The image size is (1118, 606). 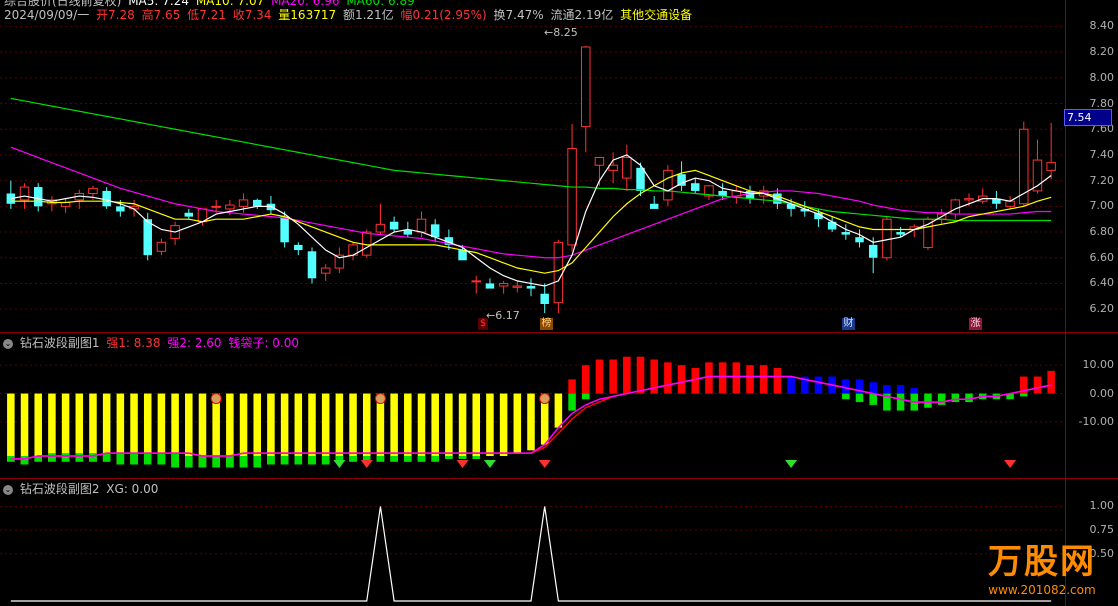 What do you see at coordinates (518, 15) in the screenshot?
I see `turnover-label: 换7.47%` at bounding box center [518, 15].